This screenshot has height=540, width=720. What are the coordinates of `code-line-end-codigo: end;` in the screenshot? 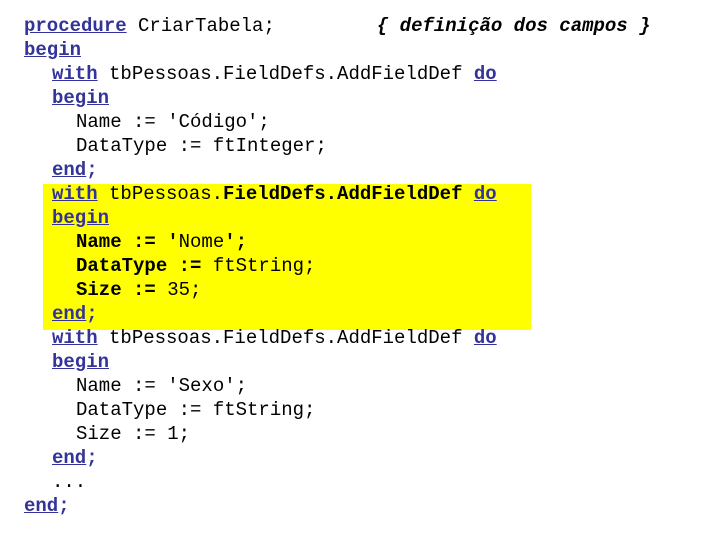 It's located at (360, 170).